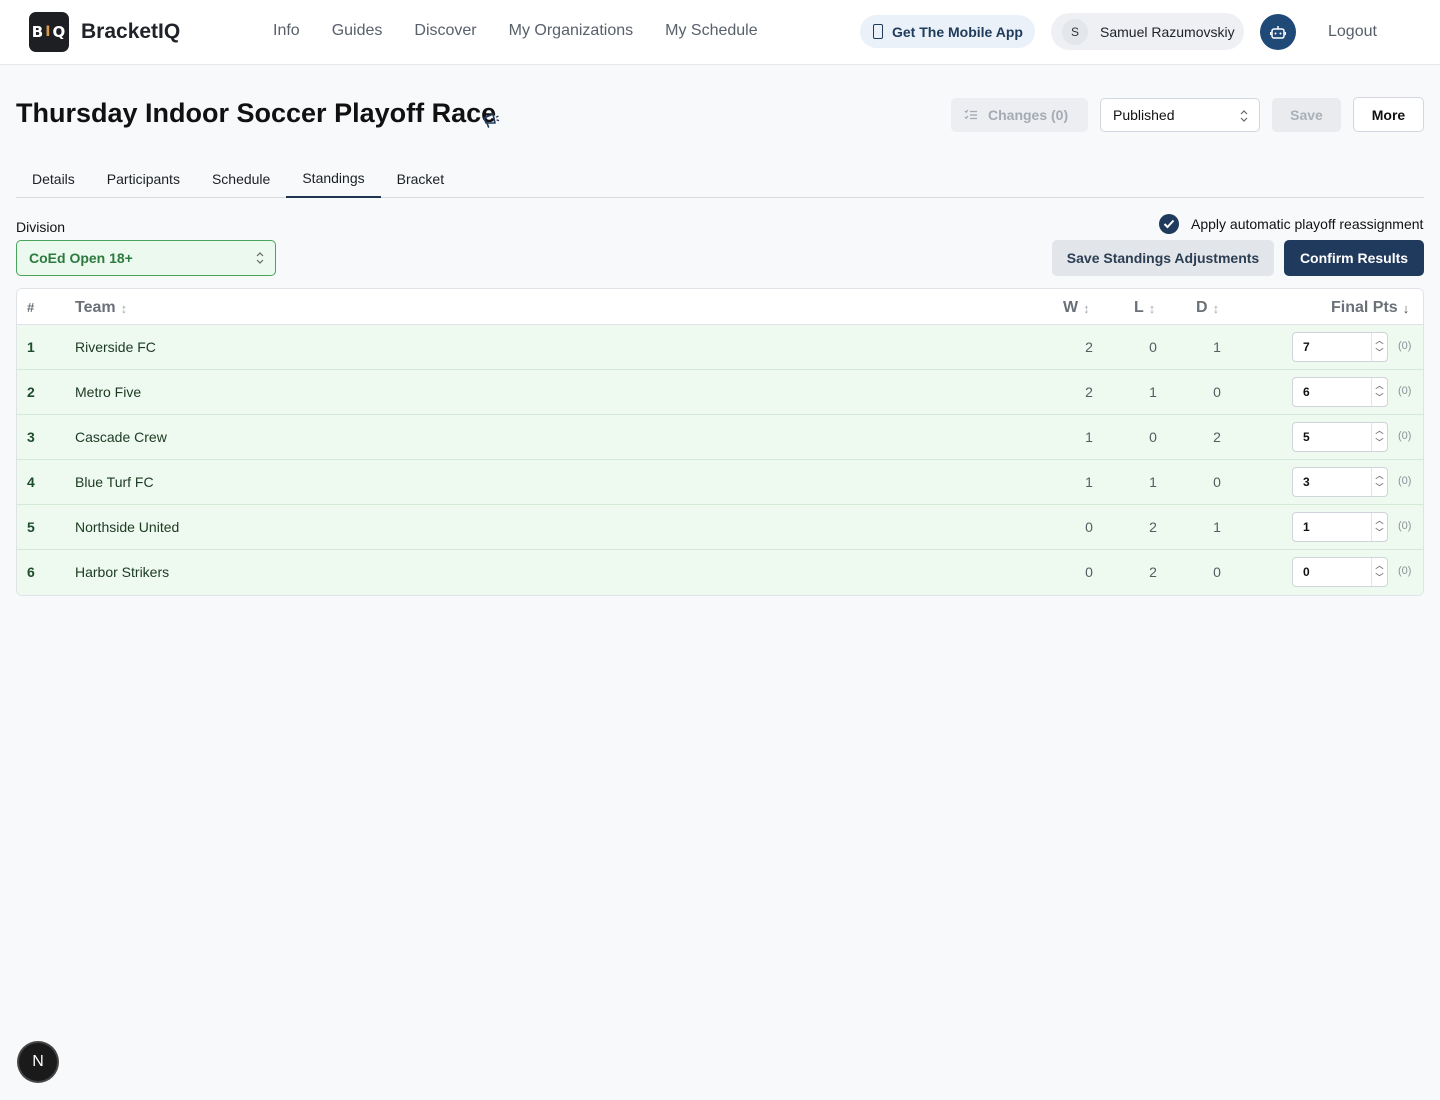 This screenshot has width=1440, height=1100. I want to click on user-menu: S Samuel Razumovskiy, so click(1147, 31).